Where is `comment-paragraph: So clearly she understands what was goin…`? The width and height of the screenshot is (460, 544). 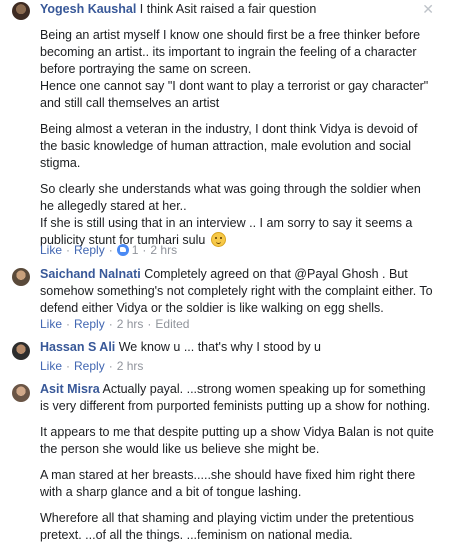 comment-paragraph: So clearly she understands what was goin… is located at coordinates (230, 197).